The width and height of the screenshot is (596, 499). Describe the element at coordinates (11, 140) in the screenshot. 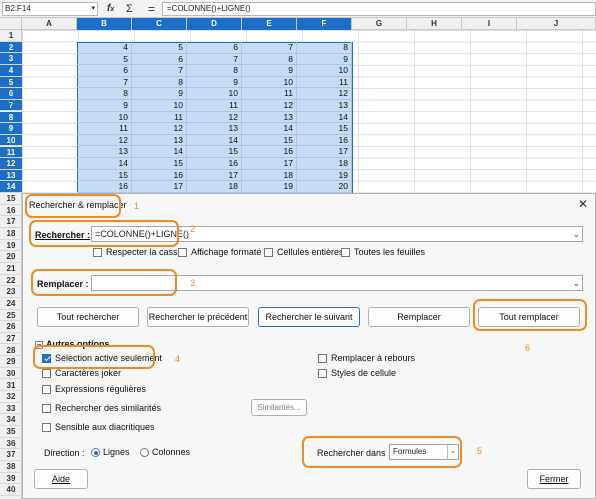

I see `row-header: 10` at that location.